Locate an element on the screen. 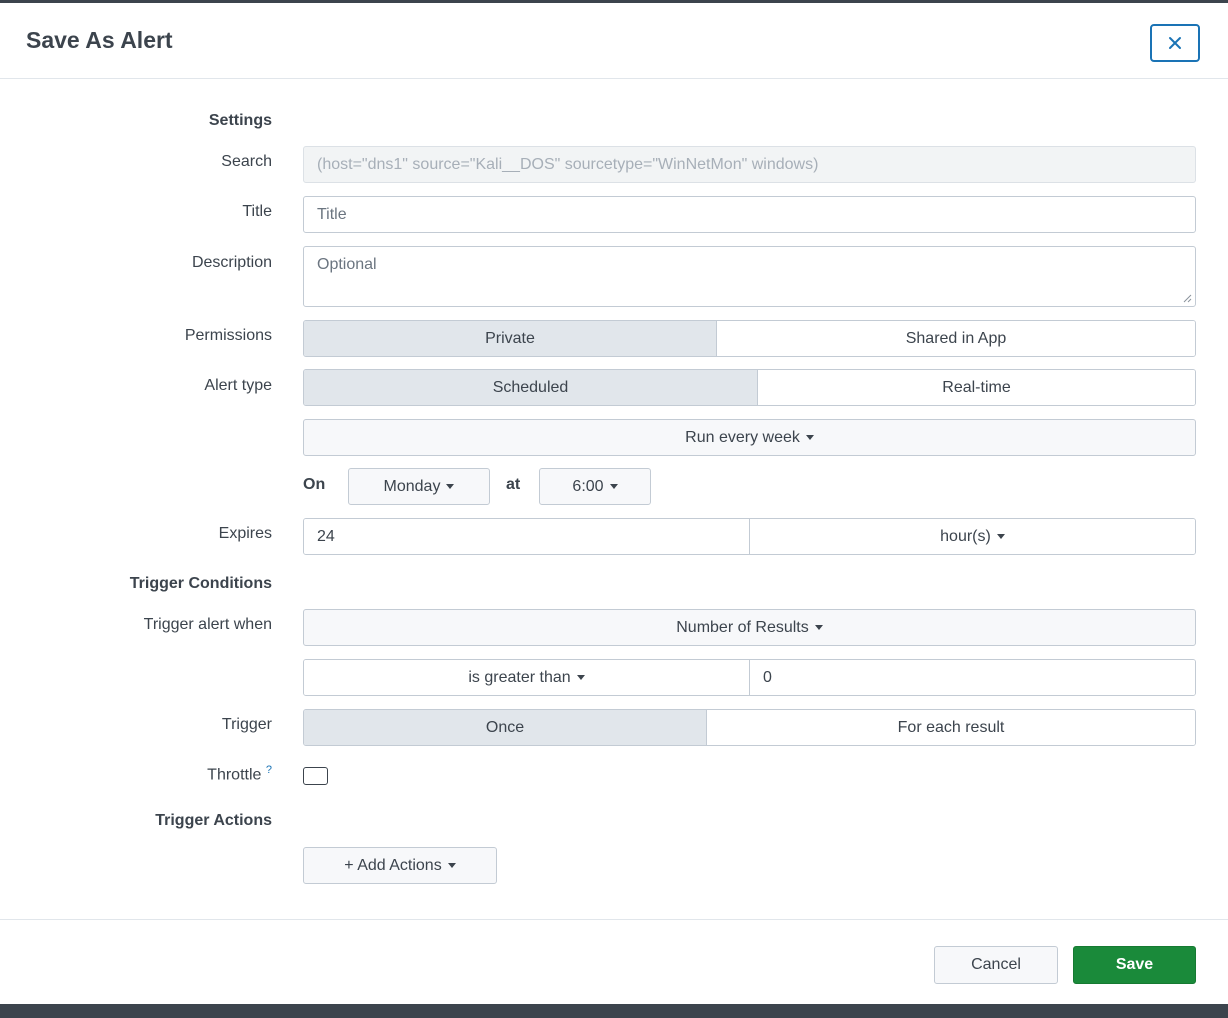  trigger-toggle: Once For each result is located at coordinates (749, 727).